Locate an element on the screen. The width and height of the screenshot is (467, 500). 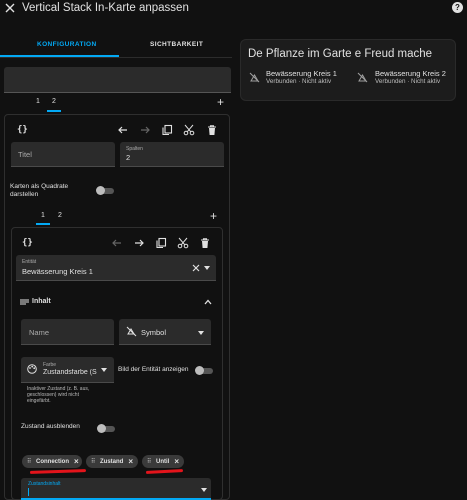
color-value: Zustandsfarbe (S is located at coordinates (70, 372).